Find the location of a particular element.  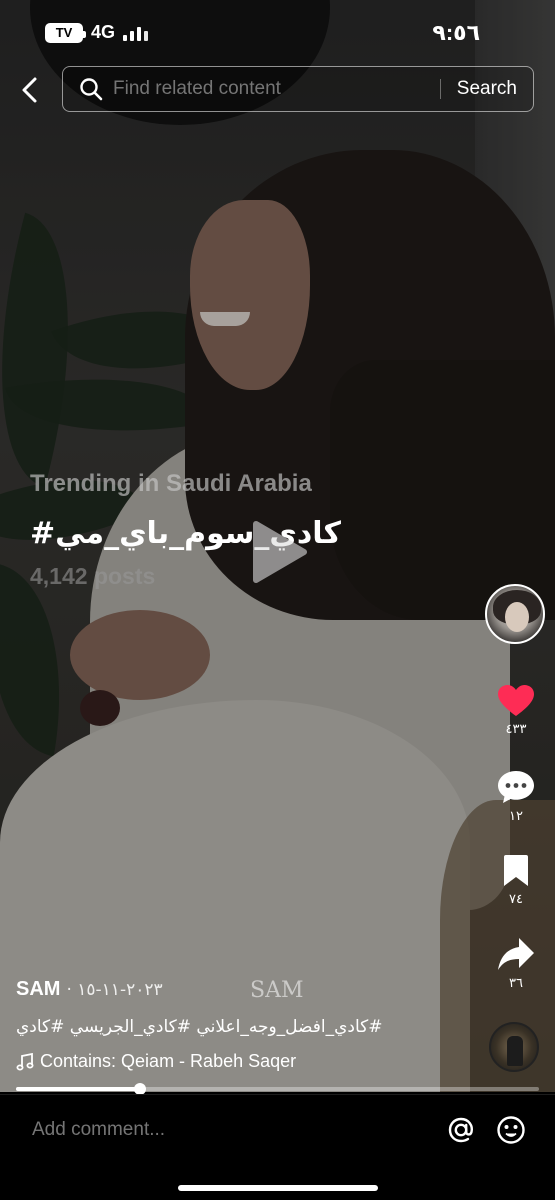

at-icon is located at coordinates (461, 1130).